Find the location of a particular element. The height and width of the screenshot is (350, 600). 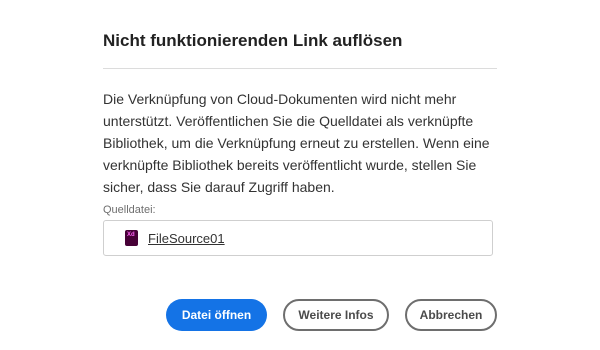

open-file-button: Datei öffnen is located at coordinates (216, 315).